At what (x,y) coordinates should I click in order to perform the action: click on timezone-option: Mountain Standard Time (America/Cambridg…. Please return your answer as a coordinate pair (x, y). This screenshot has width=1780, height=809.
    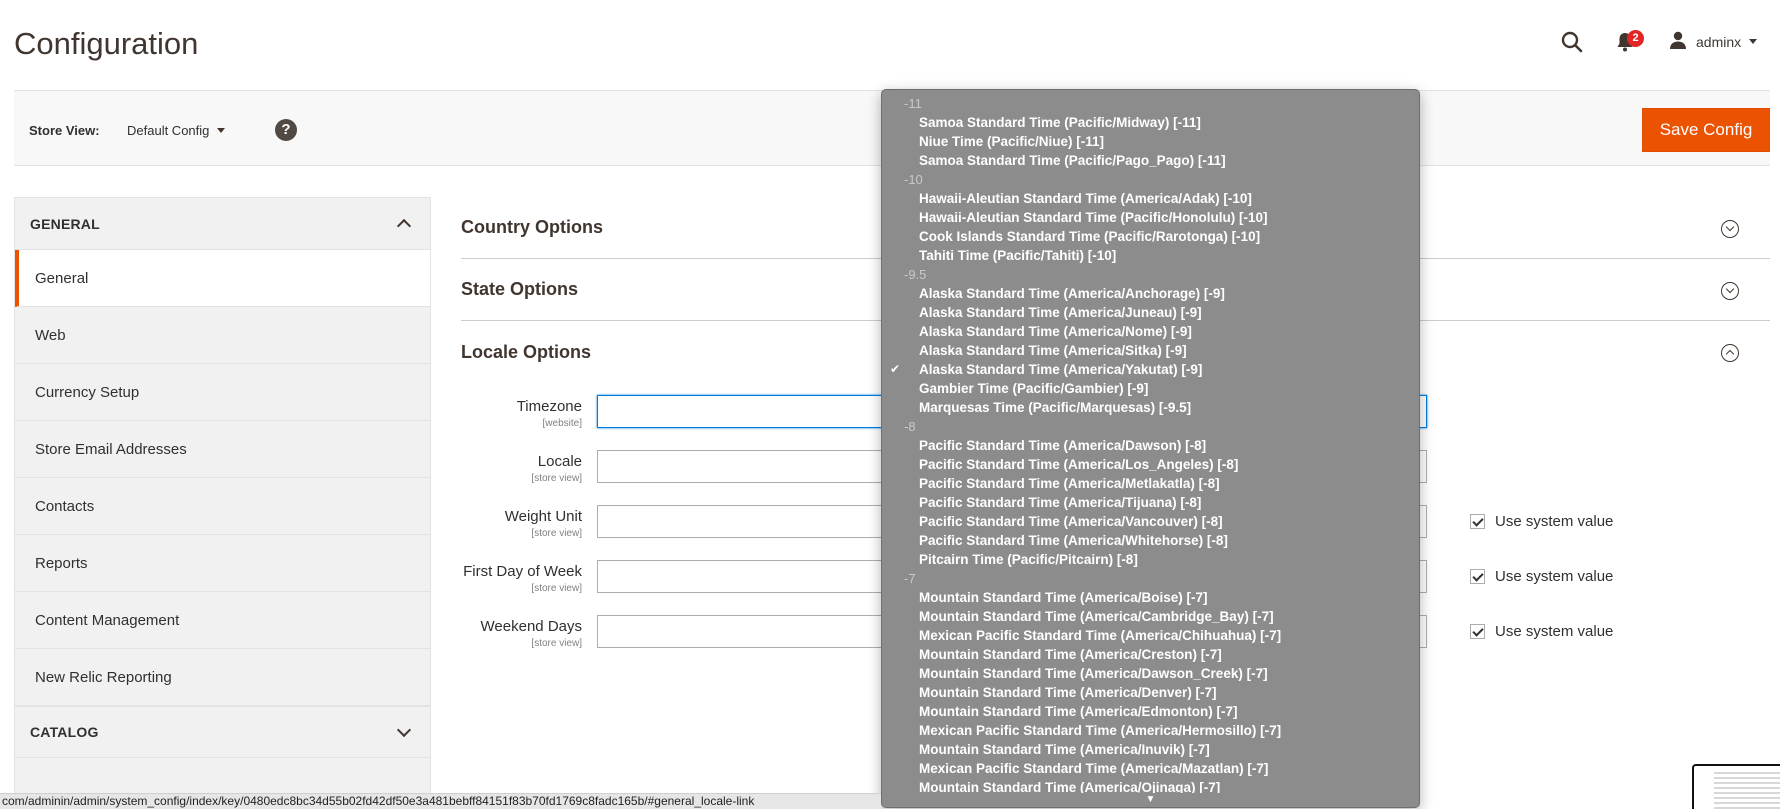
    Looking at the image, I should click on (1150, 616).